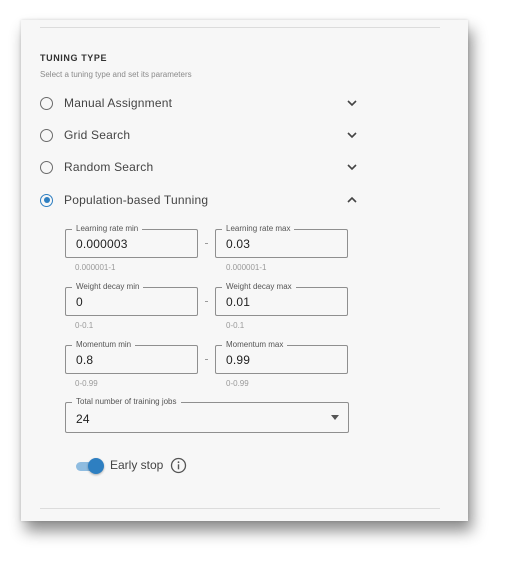 The image size is (510, 563). What do you see at coordinates (131, 299) in the screenshot?
I see `weight-decay-min-field: Weight decay min 0` at bounding box center [131, 299].